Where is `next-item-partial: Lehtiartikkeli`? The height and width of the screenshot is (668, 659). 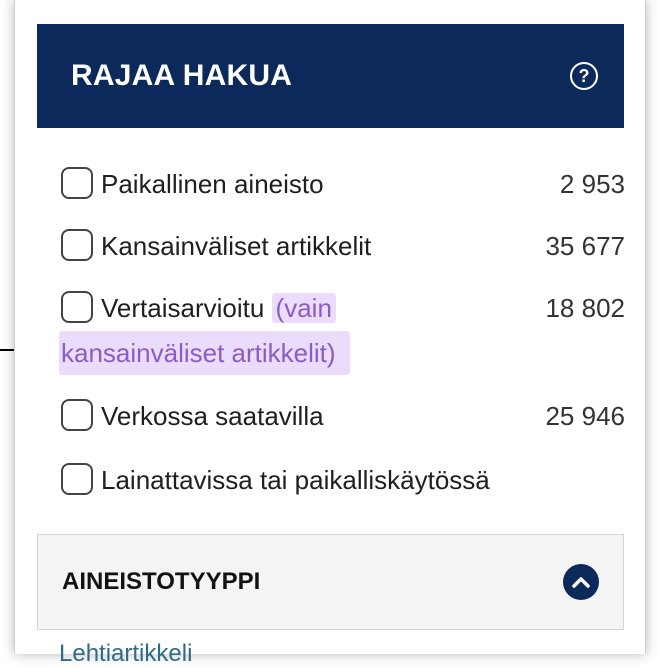 next-item-partial: Lehtiartikkeli is located at coordinates (125, 654).